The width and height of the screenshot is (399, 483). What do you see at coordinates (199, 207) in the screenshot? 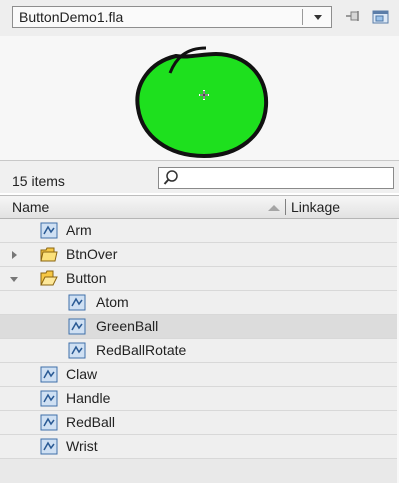
I see `column-header: Name Linkage` at bounding box center [199, 207].